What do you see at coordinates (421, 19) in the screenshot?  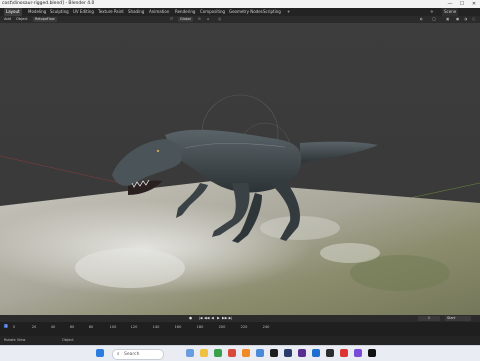 I see `visibility-icon: ◐` at bounding box center [421, 19].